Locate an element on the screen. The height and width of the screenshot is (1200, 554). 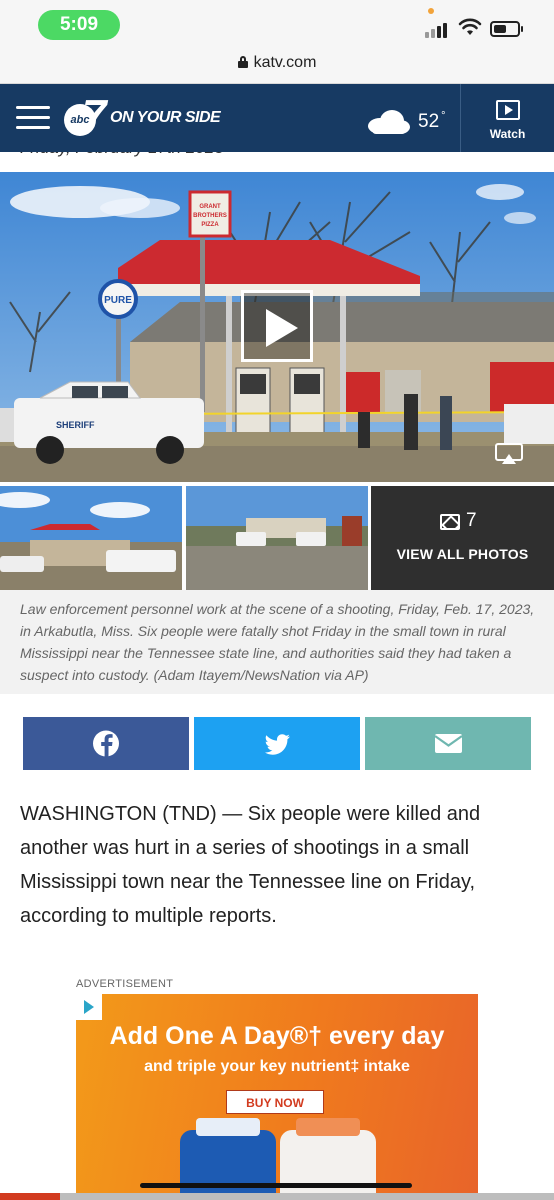
site-logo: abc 7 ON YOUR SIDE is located at coordinates (144, 116).